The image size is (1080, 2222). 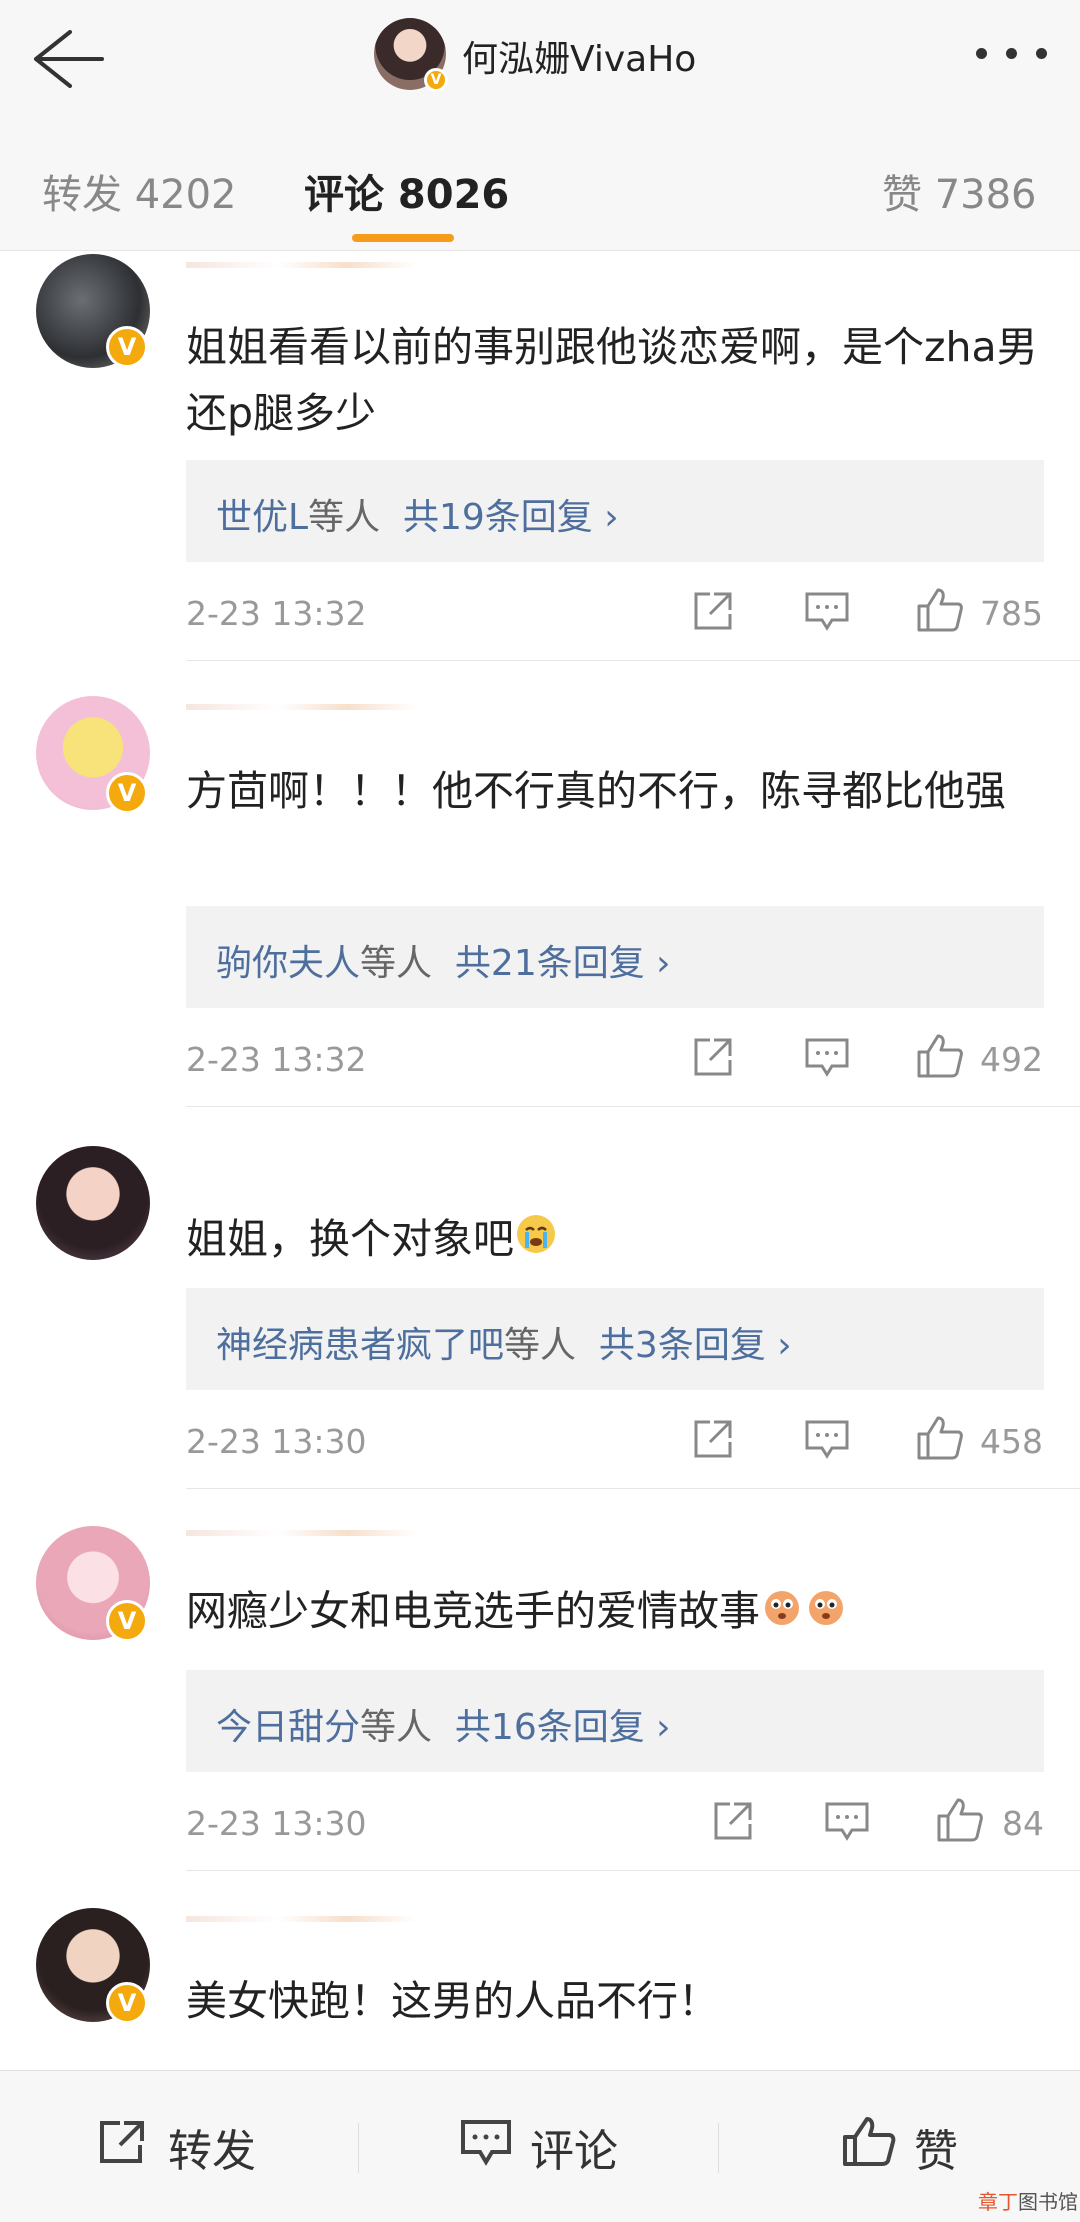 I want to click on tab-comments: 评论 8026, so click(x=406, y=191).